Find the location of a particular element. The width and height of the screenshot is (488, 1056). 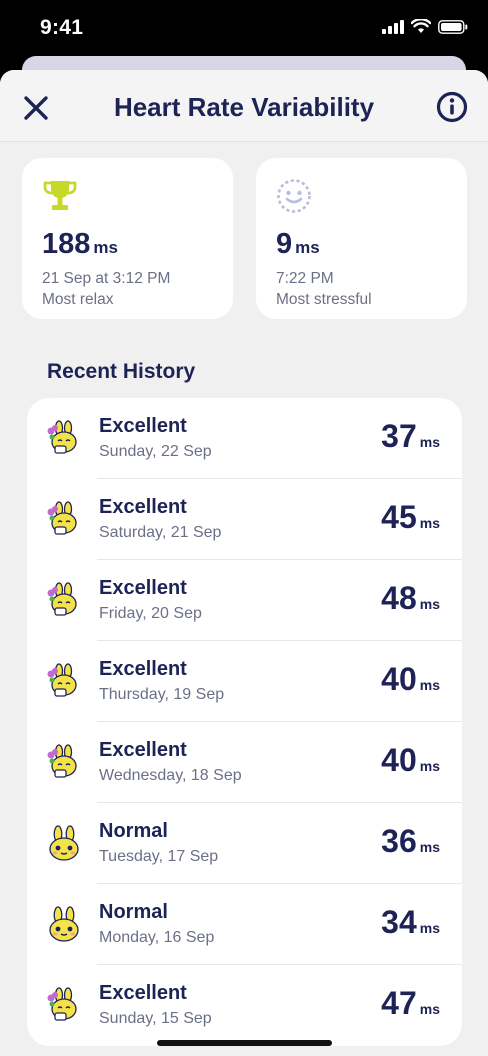

history-row: Normal Monday, 16 Sep 34 ms is located at coordinates (244, 924).